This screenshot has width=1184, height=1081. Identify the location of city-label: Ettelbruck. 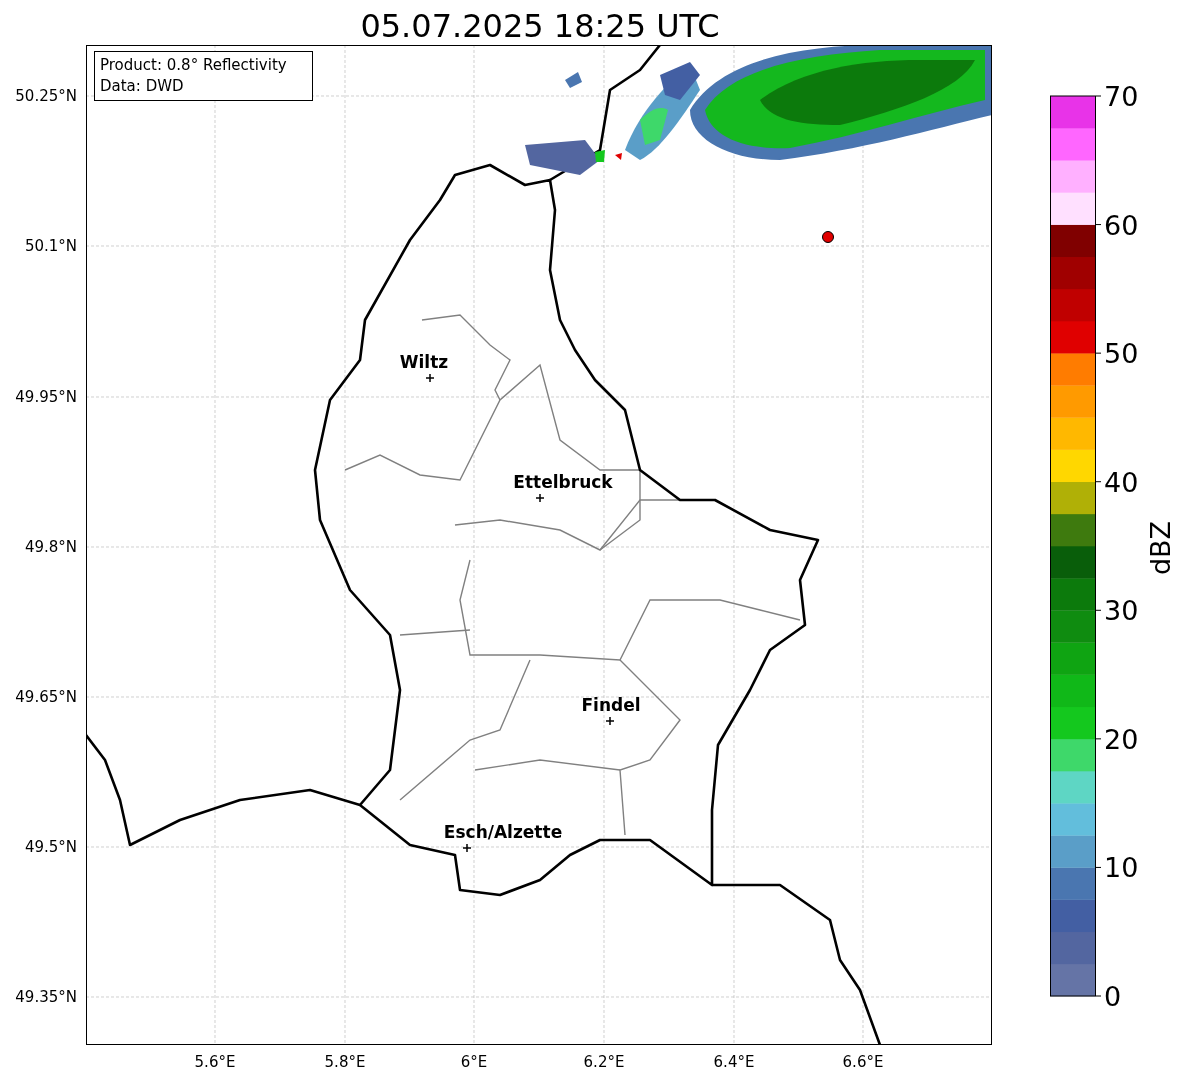
(563, 482).